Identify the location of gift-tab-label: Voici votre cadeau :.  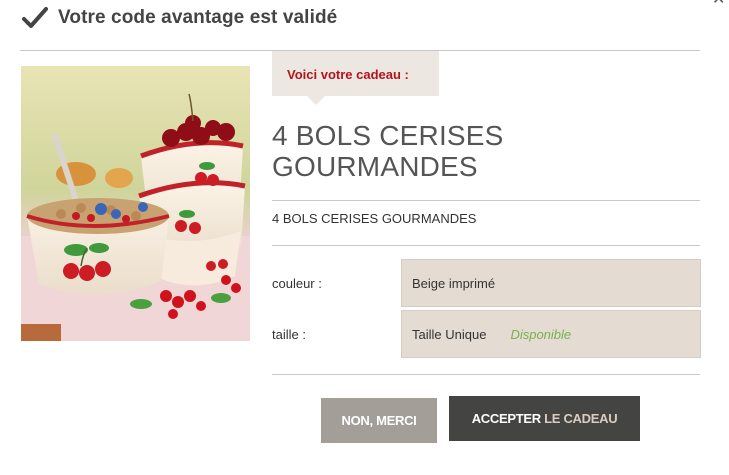
(348, 74).